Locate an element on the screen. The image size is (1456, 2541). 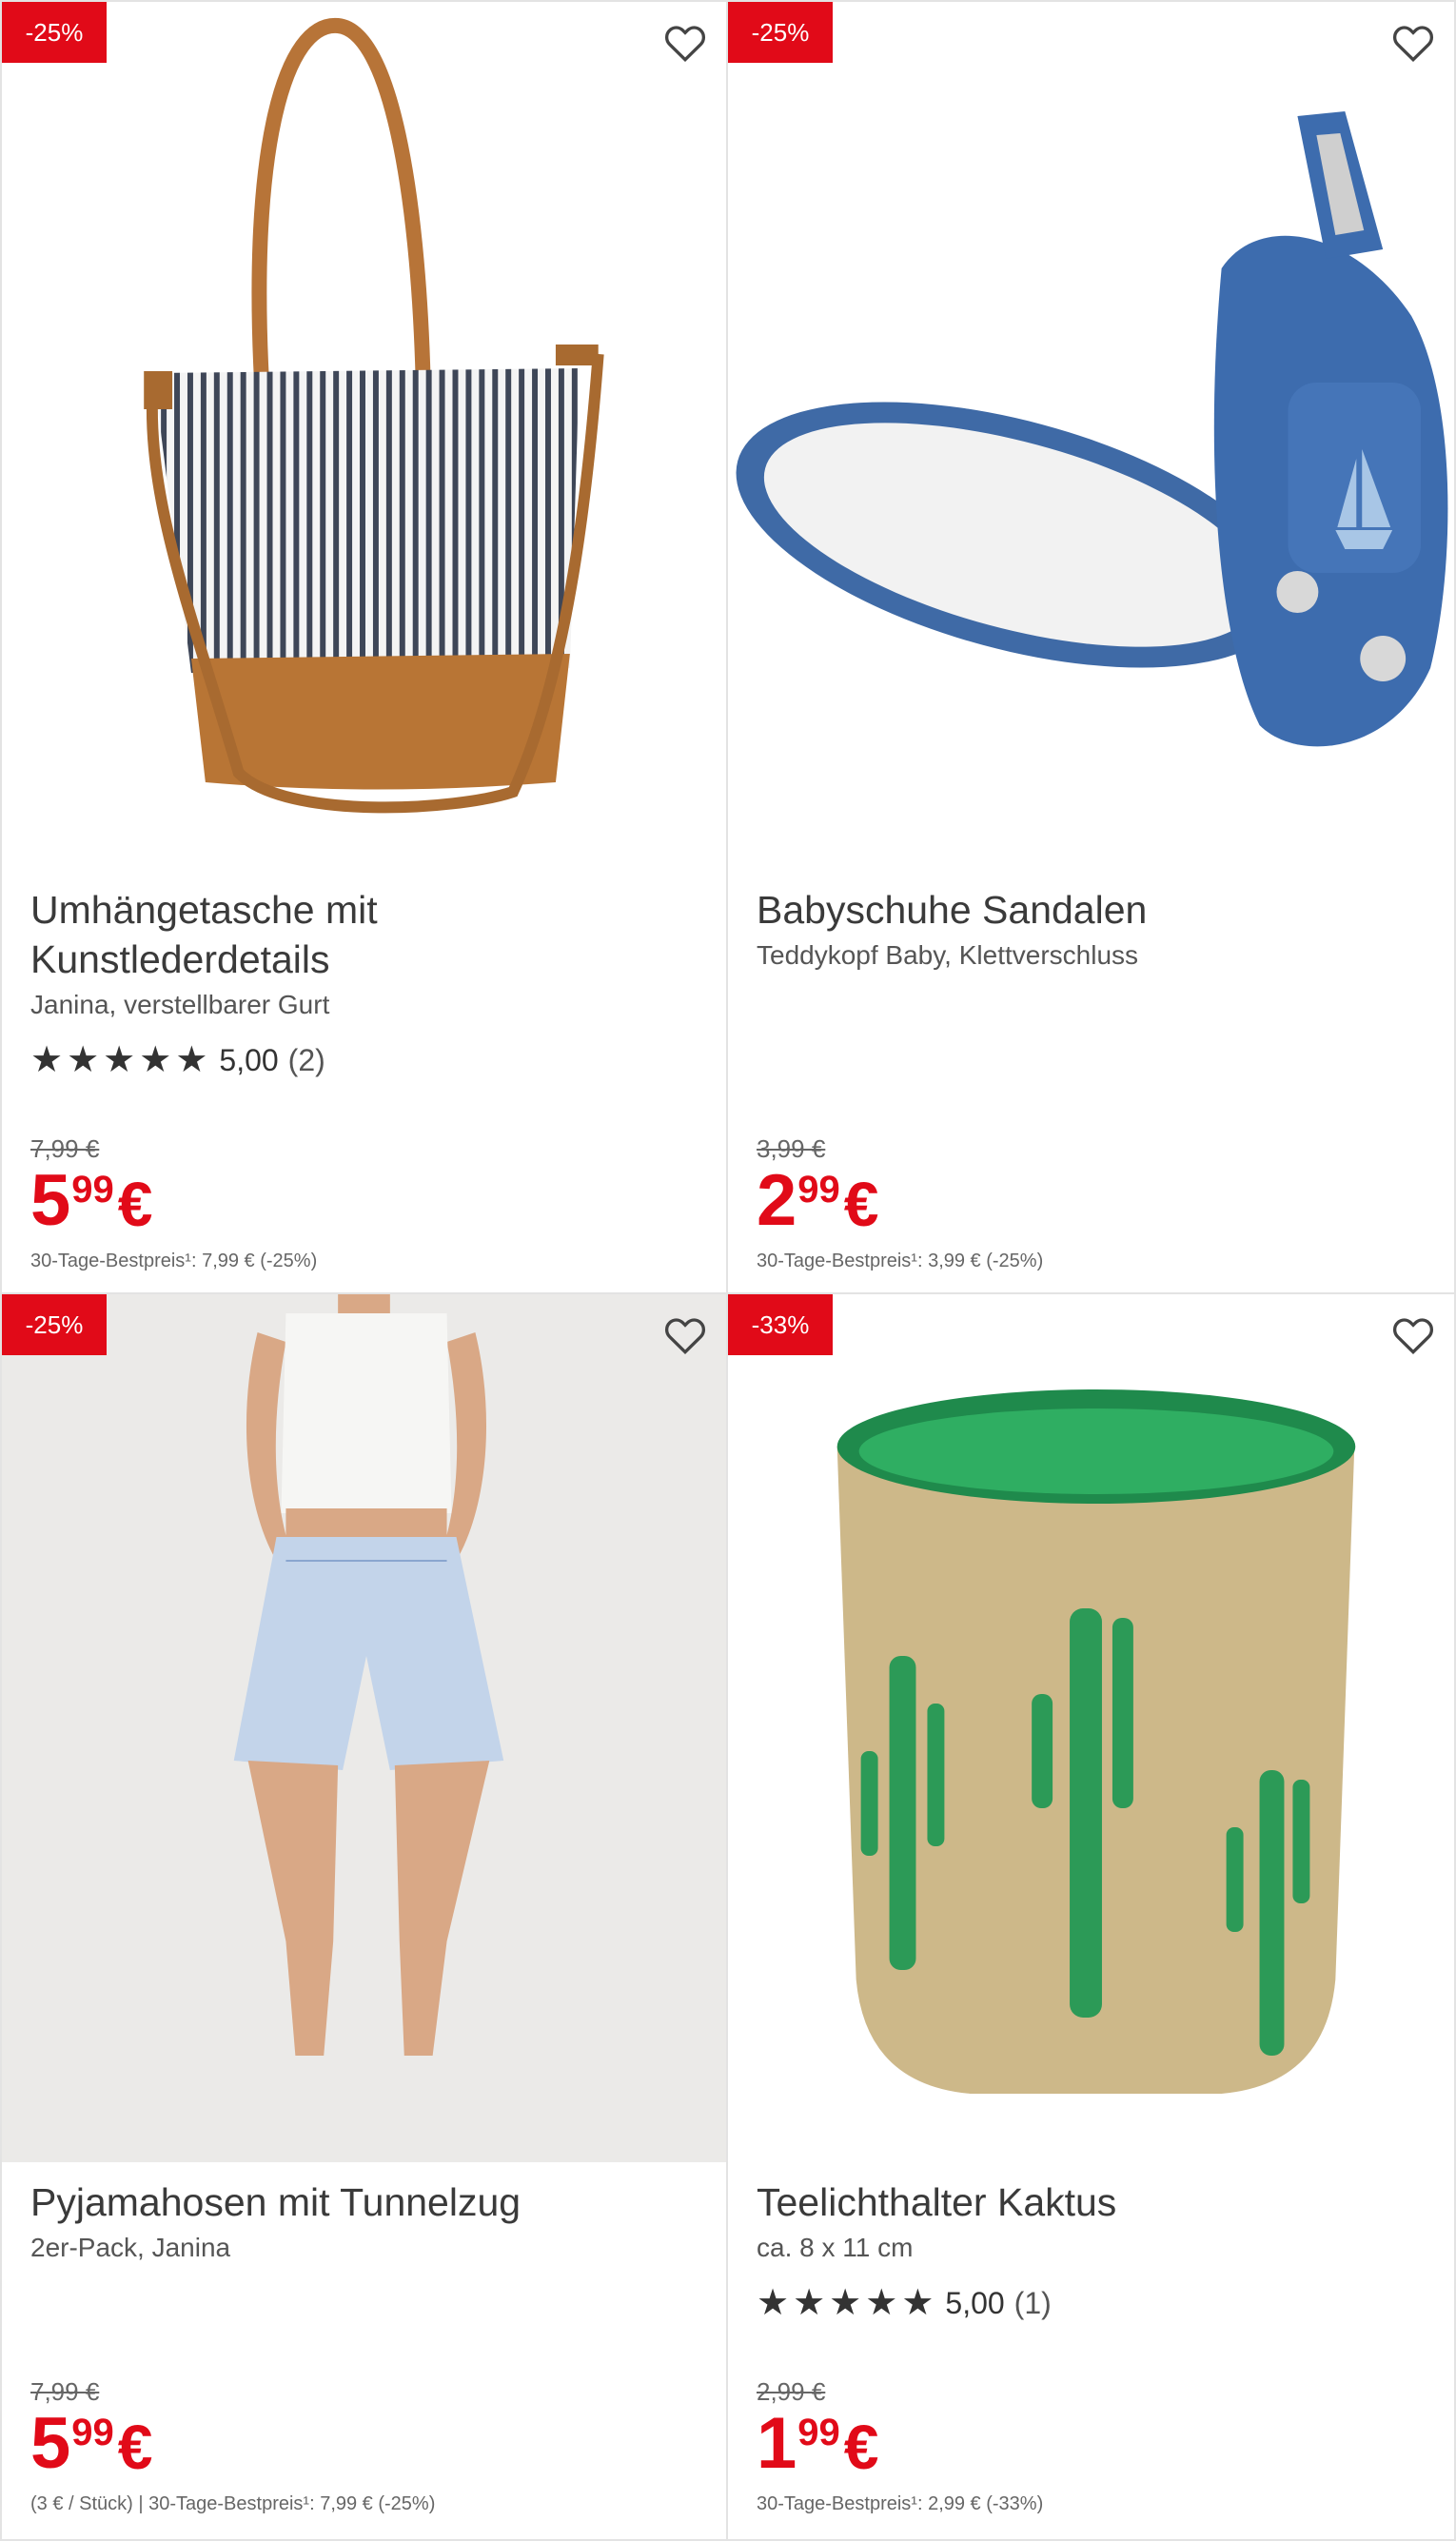
product-title: Umhängetasche mit Kunstlederdetails is located at coordinates (364, 934).